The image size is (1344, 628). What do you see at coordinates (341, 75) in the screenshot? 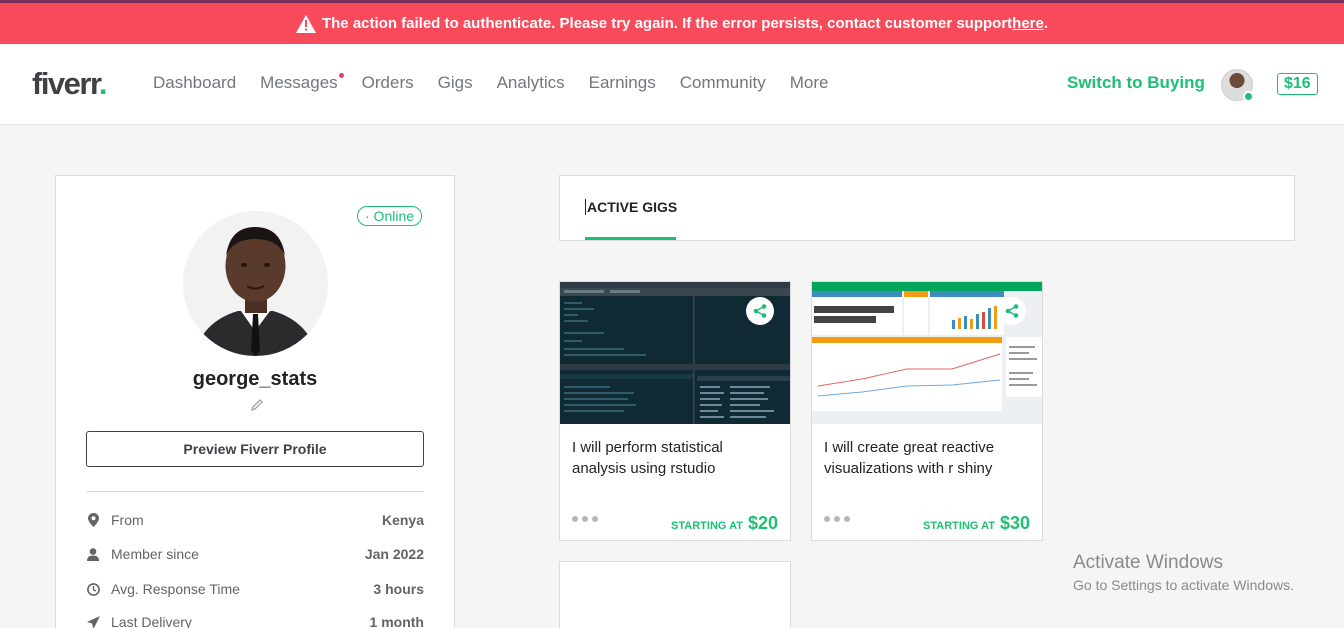
I see `unread-dot` at bounding box center [341, 75].